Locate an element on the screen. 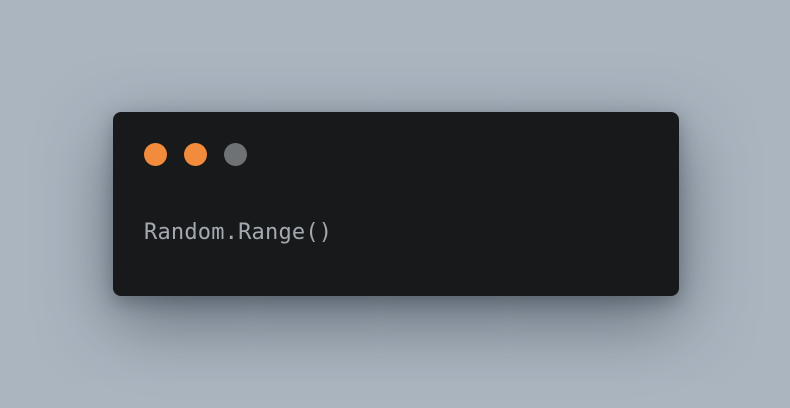 This screenshot has width=790, height=408. window-controls is located at coordinates (195, 154).